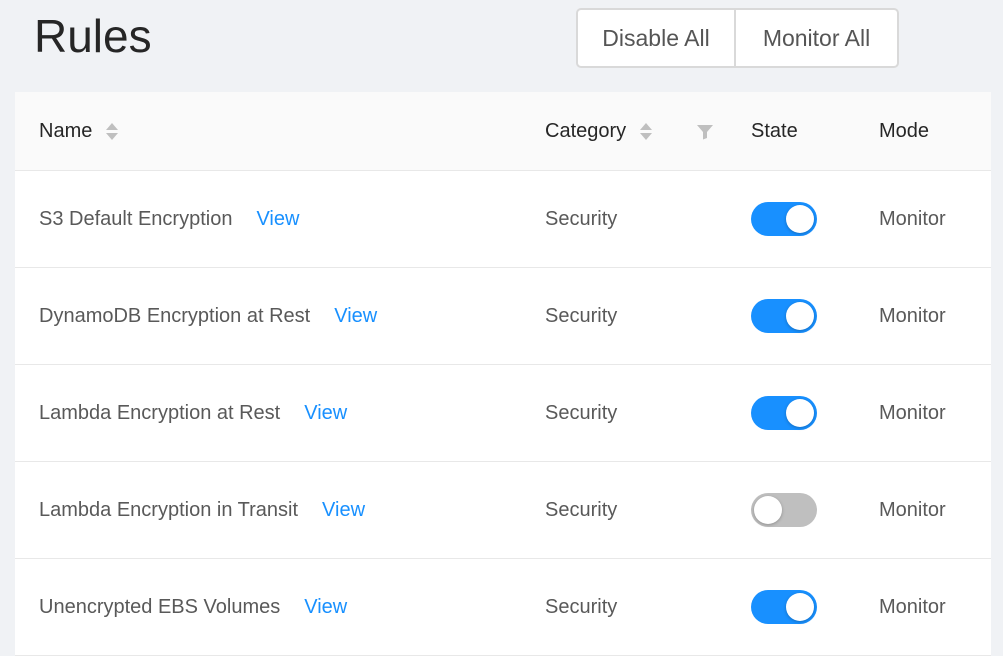  I want to click on monitor-all-button: Monitor All, so click(817, 38).